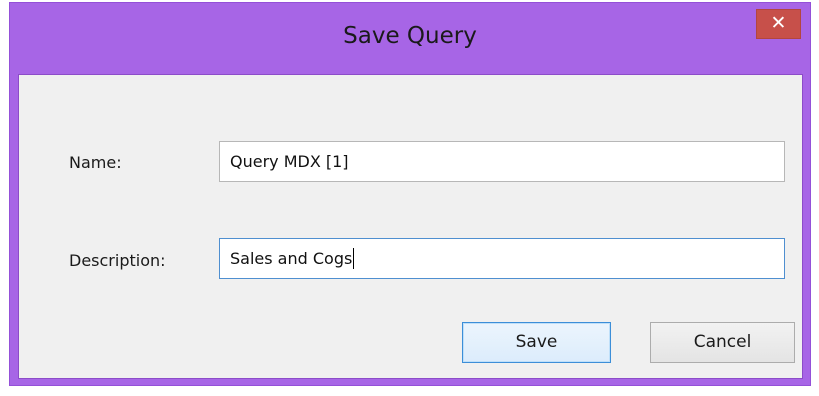  I want to click on close-icon: ✕, so click(778, 23).